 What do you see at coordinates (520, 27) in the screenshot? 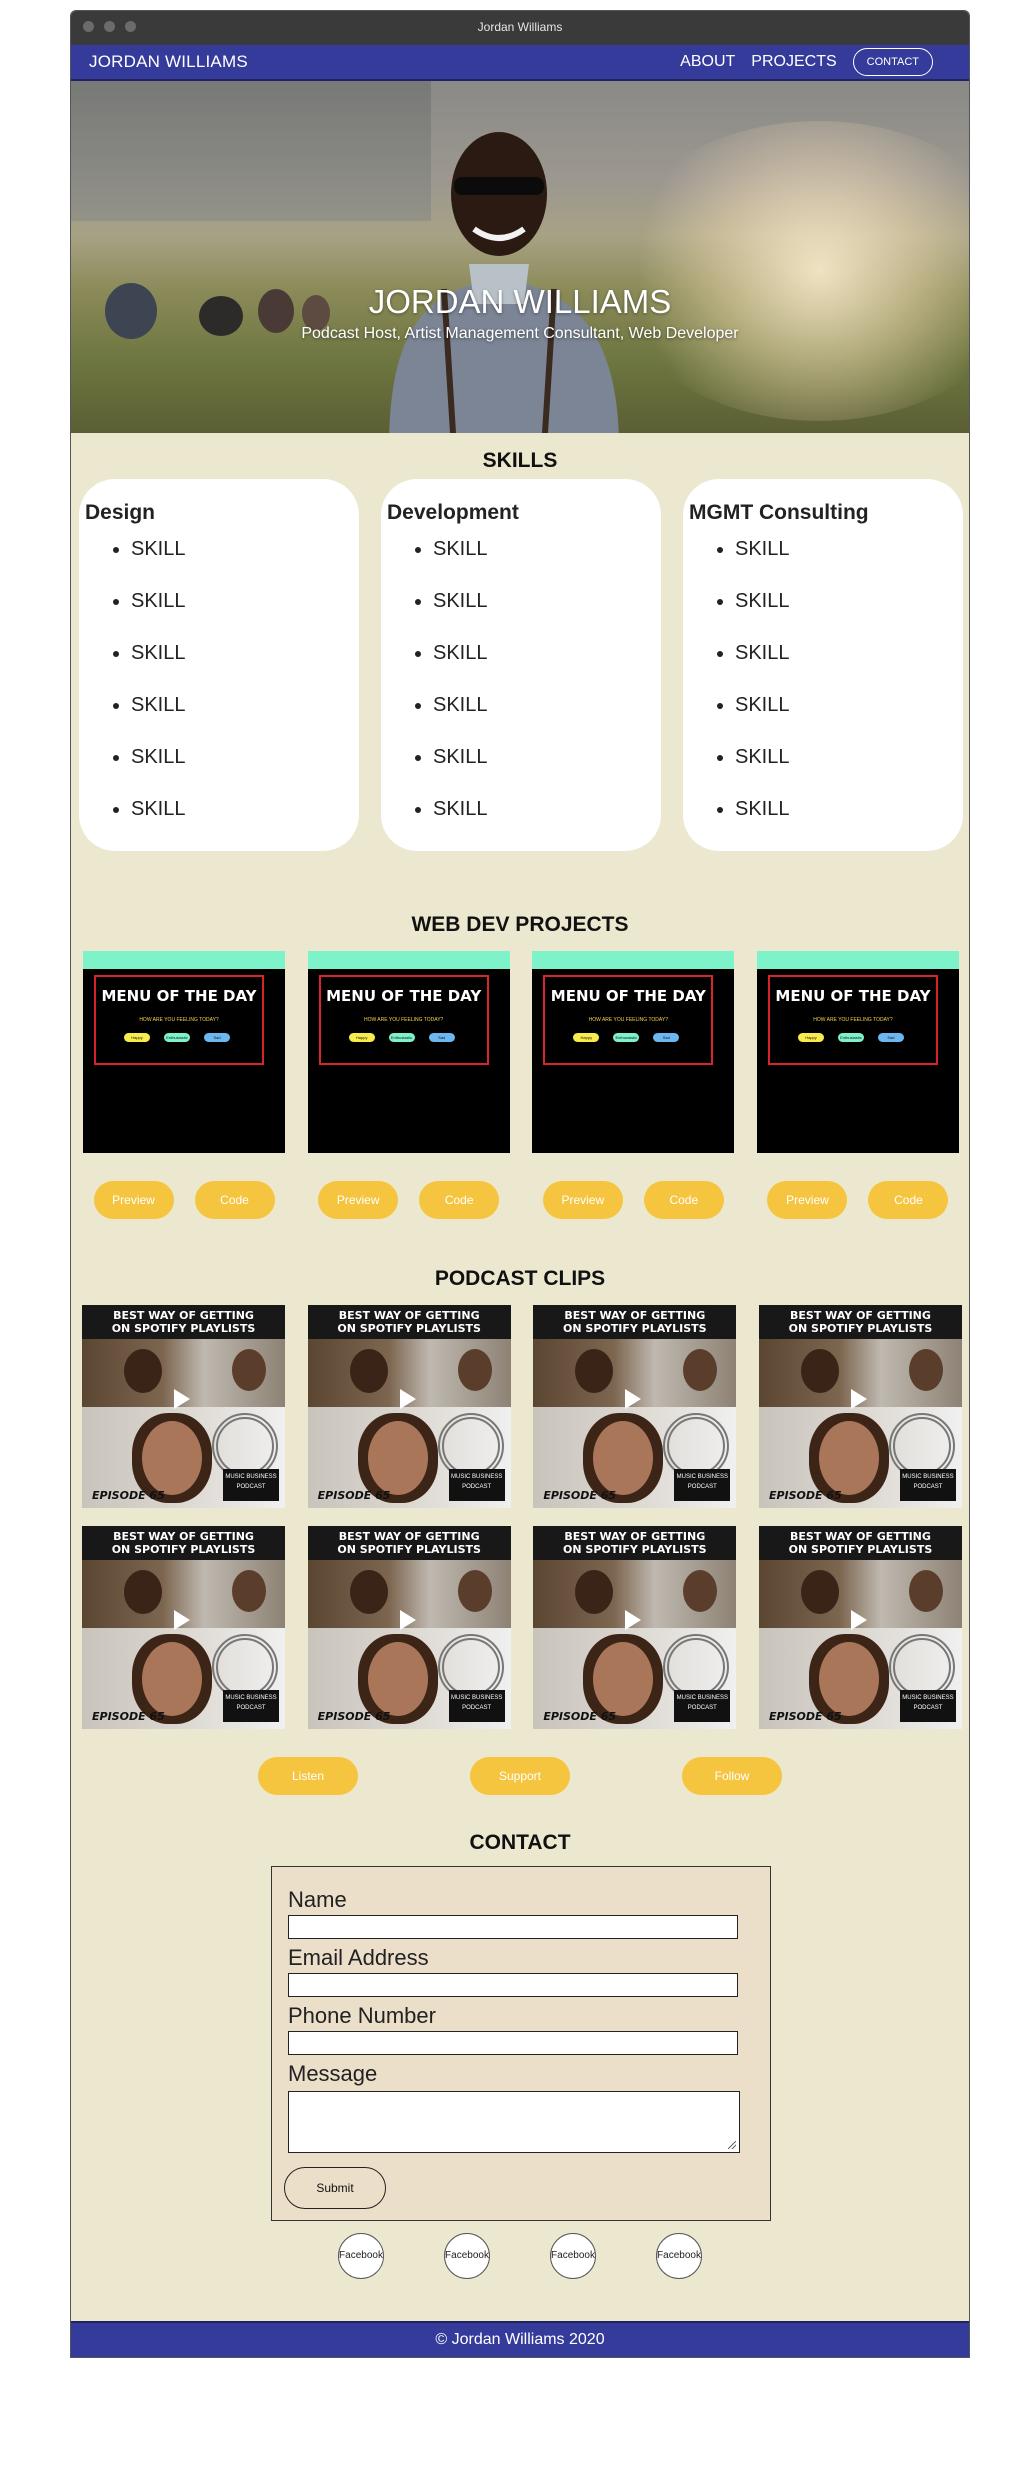
I see `window-title: Jordan Williams` at bounding box center [520, 27].